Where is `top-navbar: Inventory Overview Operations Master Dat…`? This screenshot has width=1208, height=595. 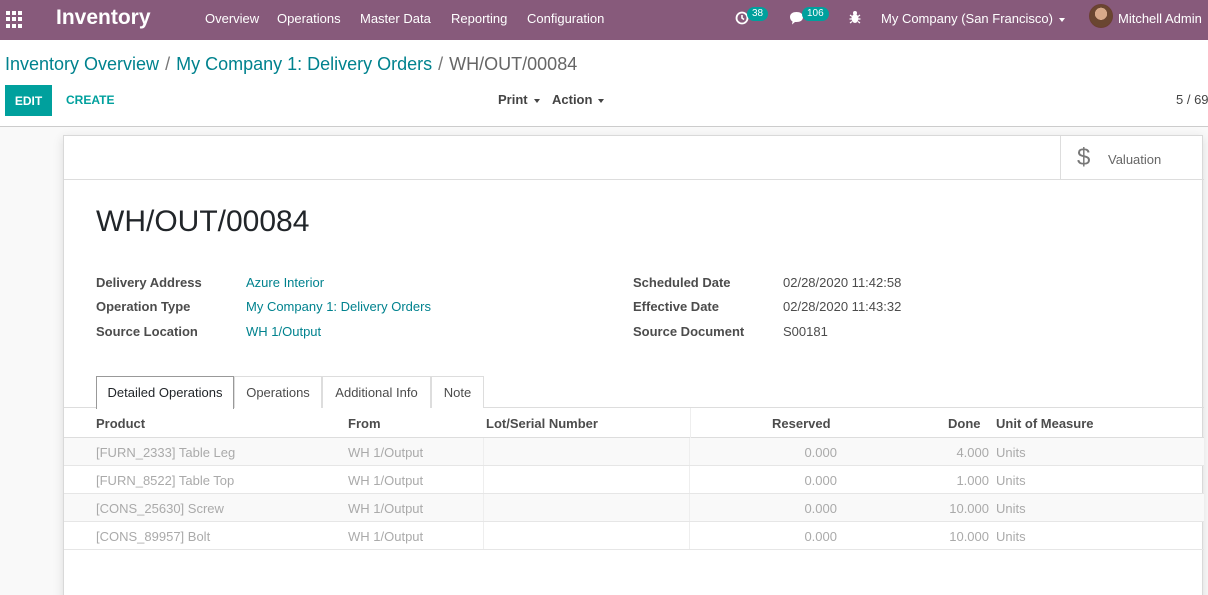
top-navbar: Inventory Overview Operations Master Dat… is located at coordinates (604, 20).